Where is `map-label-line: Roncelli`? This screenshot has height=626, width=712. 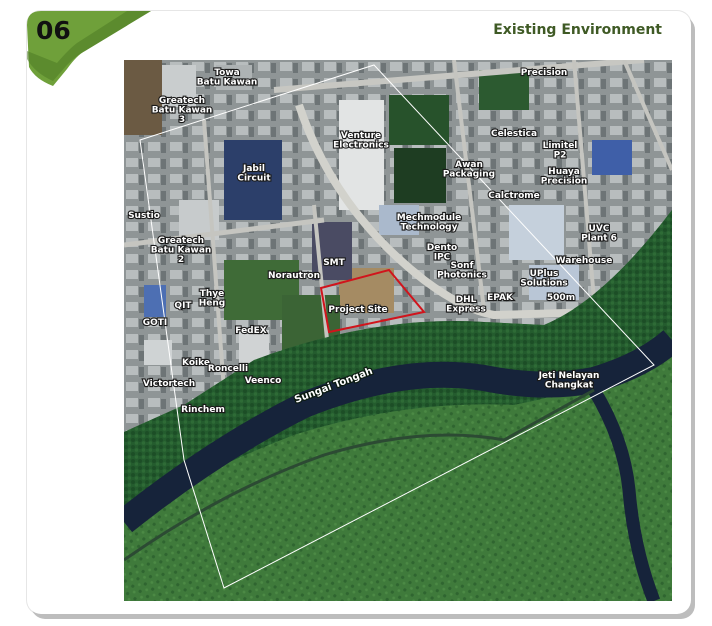 map-label-line: Roncelli is located at coordinates (228, 369).